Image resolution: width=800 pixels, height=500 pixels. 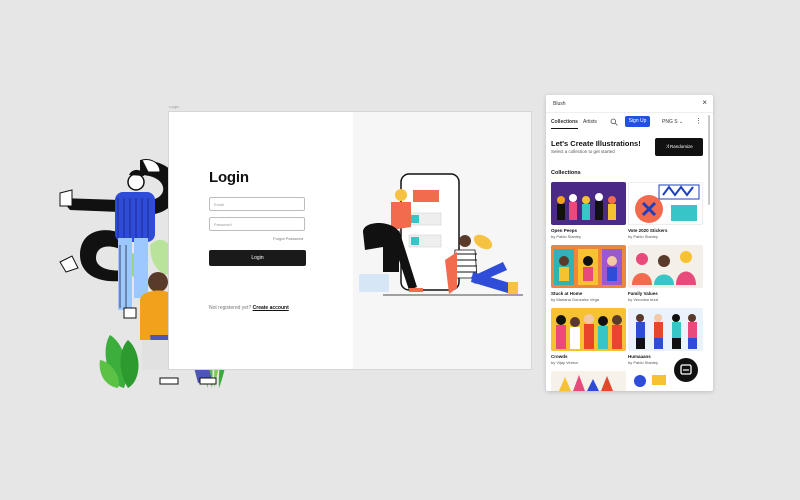 What do you see at coordinates (629, 112) in the screenshot?
I see `panel-divider` at bounding box center [629, 112].